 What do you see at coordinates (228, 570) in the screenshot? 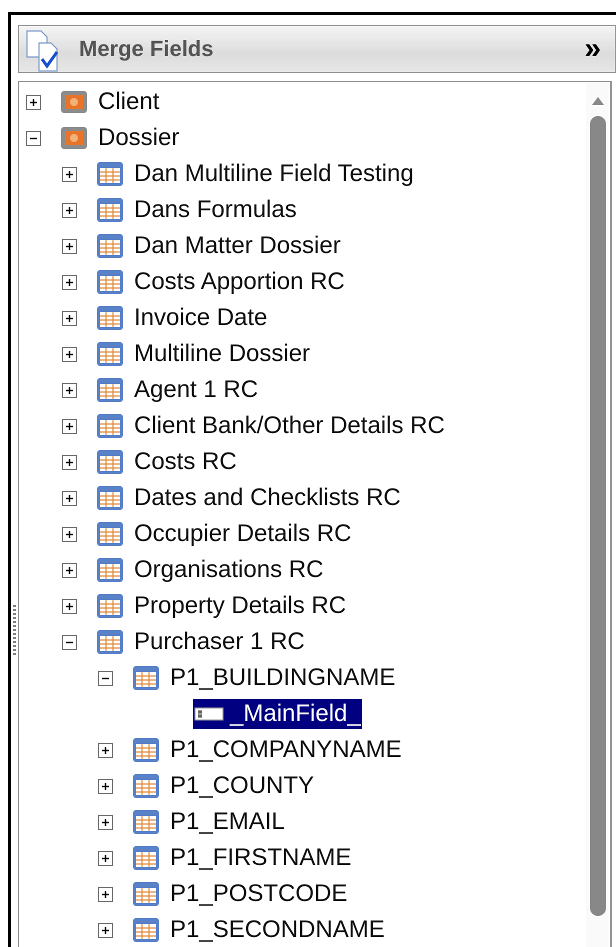
I see `tree-item: Organisations RC` at bounding box center [228, 570].